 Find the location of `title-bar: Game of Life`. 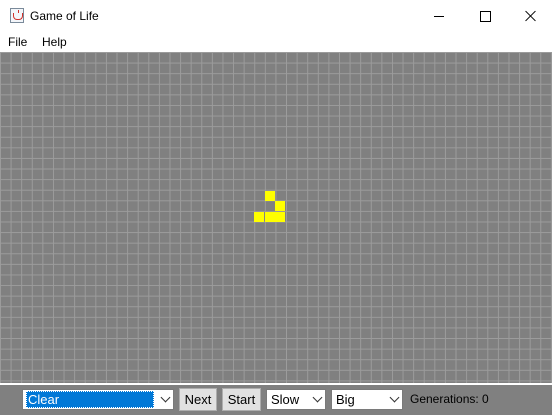

title-bar: Game of Life is located at coordinates (277, 16).